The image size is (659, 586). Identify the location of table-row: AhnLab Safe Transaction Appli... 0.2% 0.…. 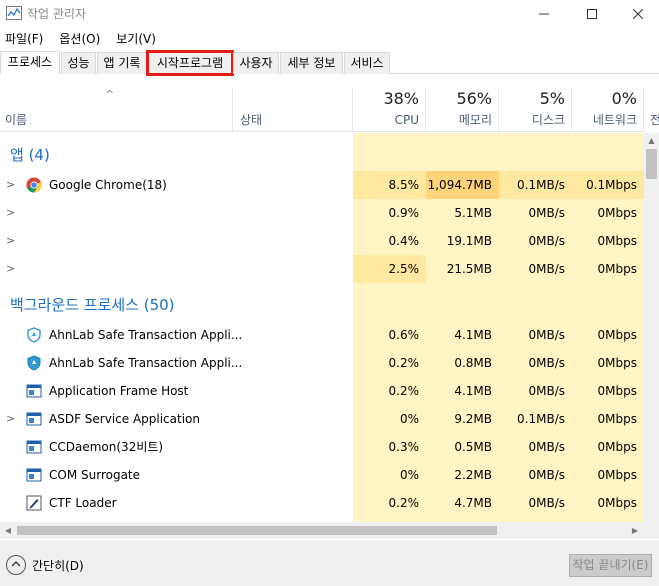
(322, 363).